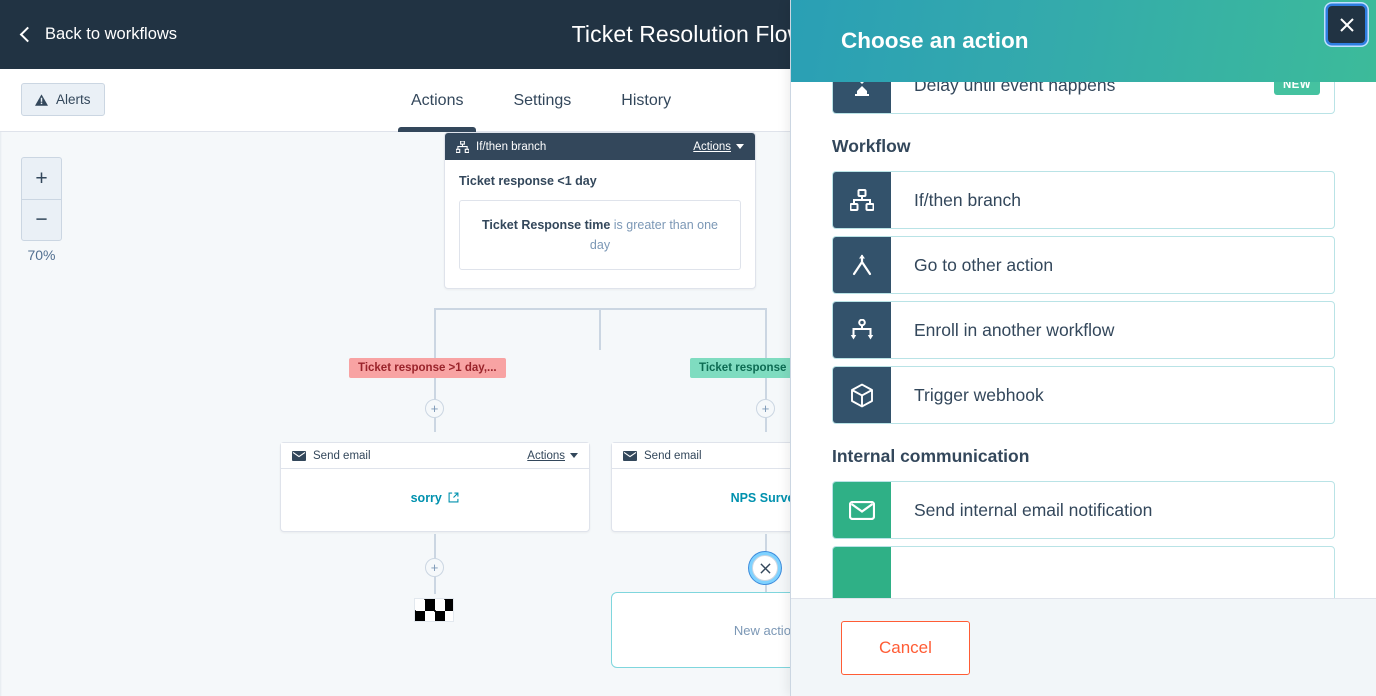  What do you see at coordinates (1083, 265) in the screenshot?
I see `action-item-go-to-other-action: Go to other action` at bounding box center [1083, 265].